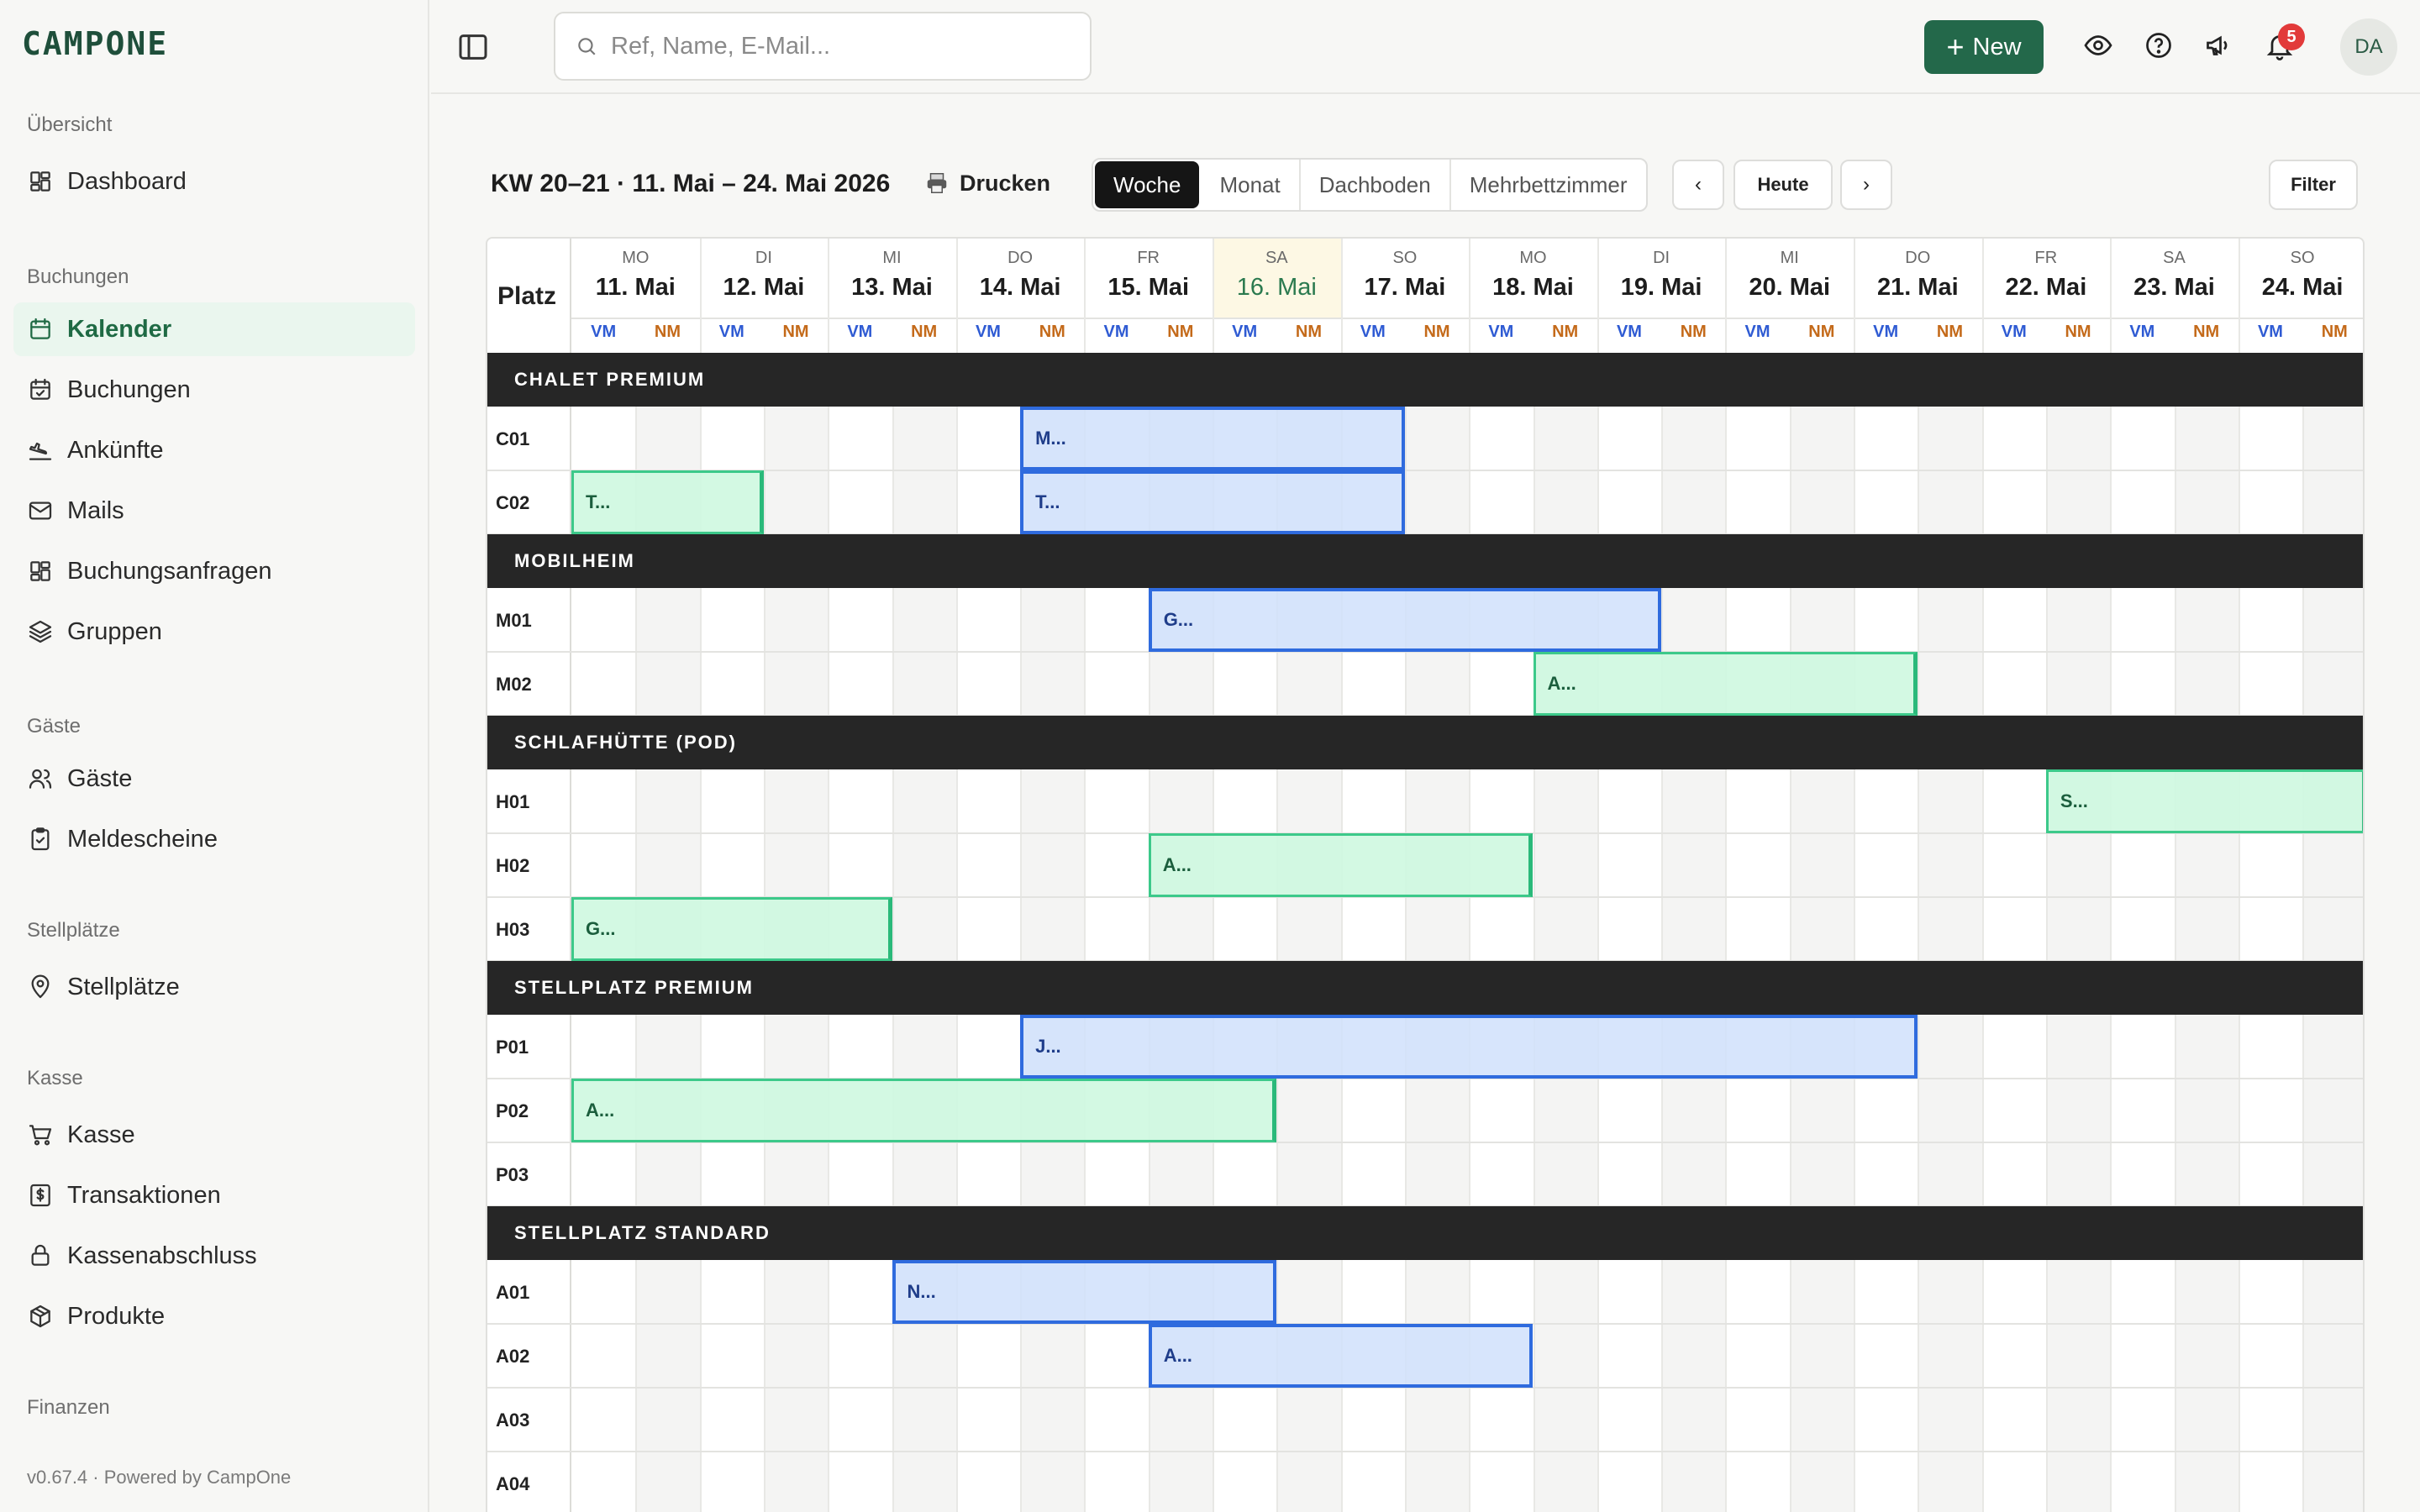 The image size is (2420, 1512). Describe the element at coordinates (1866, 185) in the screenshot. I see `next-button: ›` at that location.